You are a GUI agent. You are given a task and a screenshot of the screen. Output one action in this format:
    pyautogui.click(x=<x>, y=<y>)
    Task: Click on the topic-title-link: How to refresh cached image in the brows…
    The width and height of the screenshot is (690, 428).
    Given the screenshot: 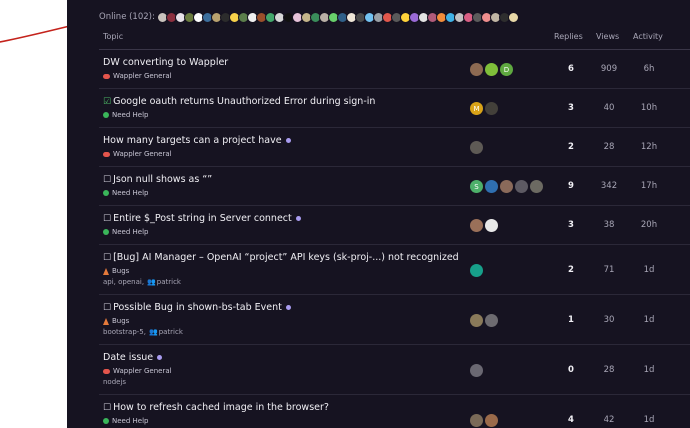 What is the action you would take?
    pyautogui.click(x=221, y=407)
    